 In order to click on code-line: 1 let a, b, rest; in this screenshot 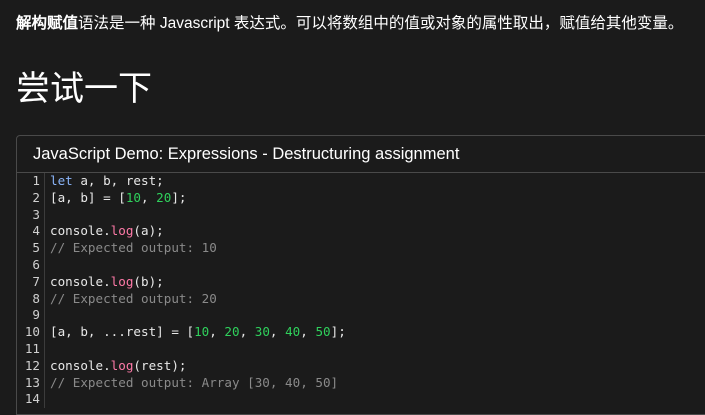, I will do `click(361, 181)`.